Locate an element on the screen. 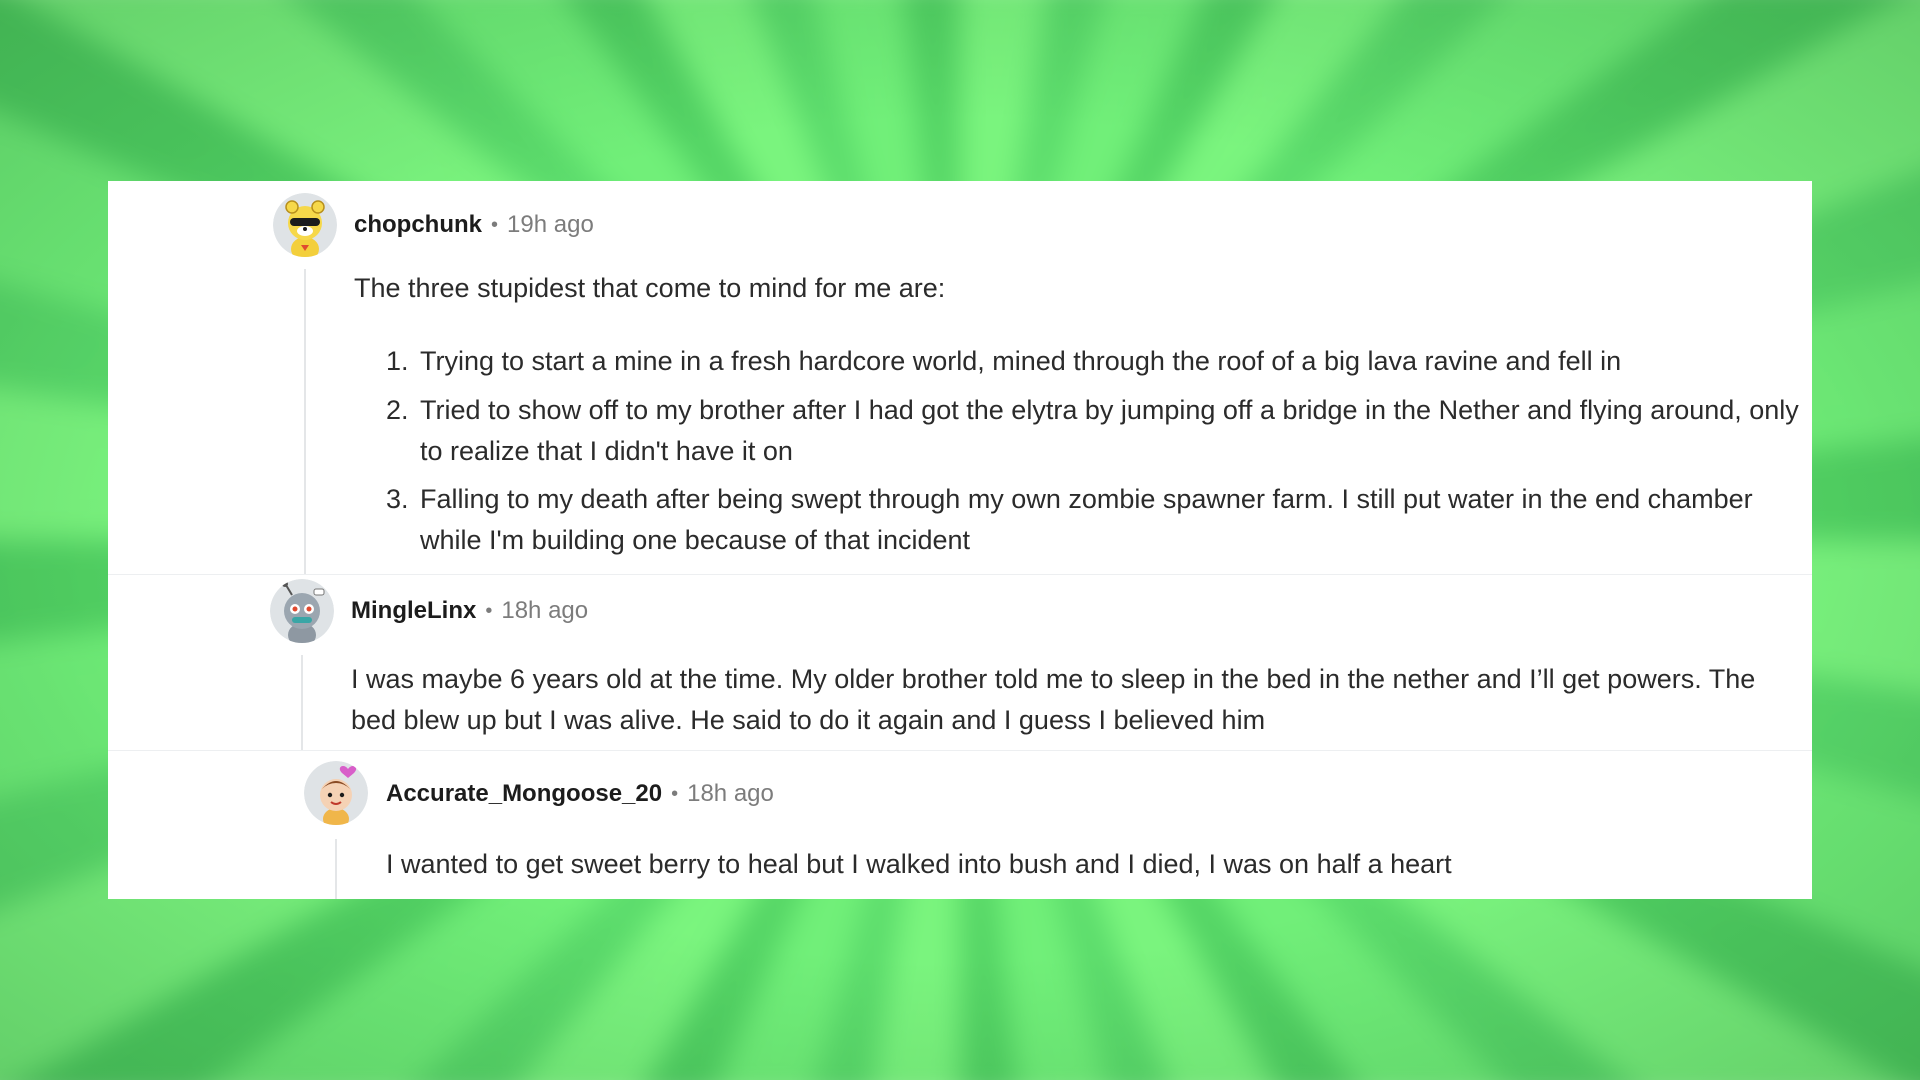 The height and width of the screenshot is (1080, 1920). username-link: Accurate_Mongoose_20 is located at coordinates (524, 794).